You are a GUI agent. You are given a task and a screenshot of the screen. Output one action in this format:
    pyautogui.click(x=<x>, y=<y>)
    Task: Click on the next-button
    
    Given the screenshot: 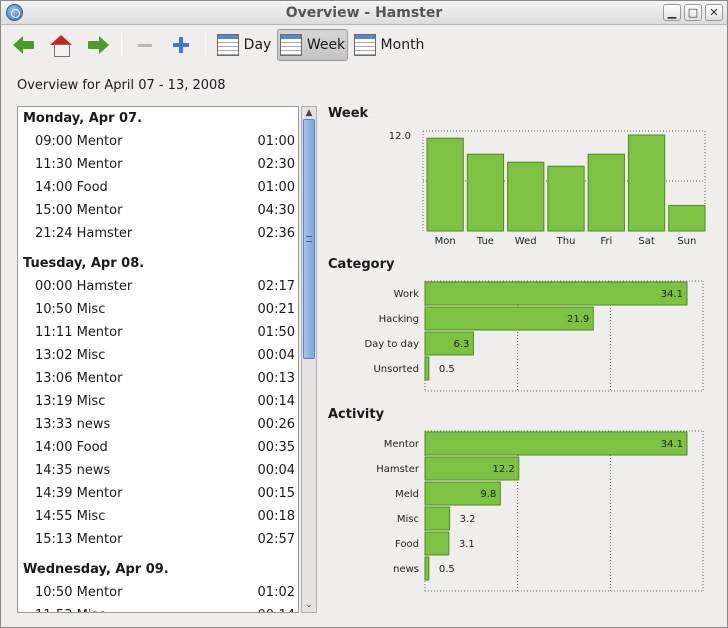 What is the action you would take?
    pyautogui.click(x=98, y=45)
    